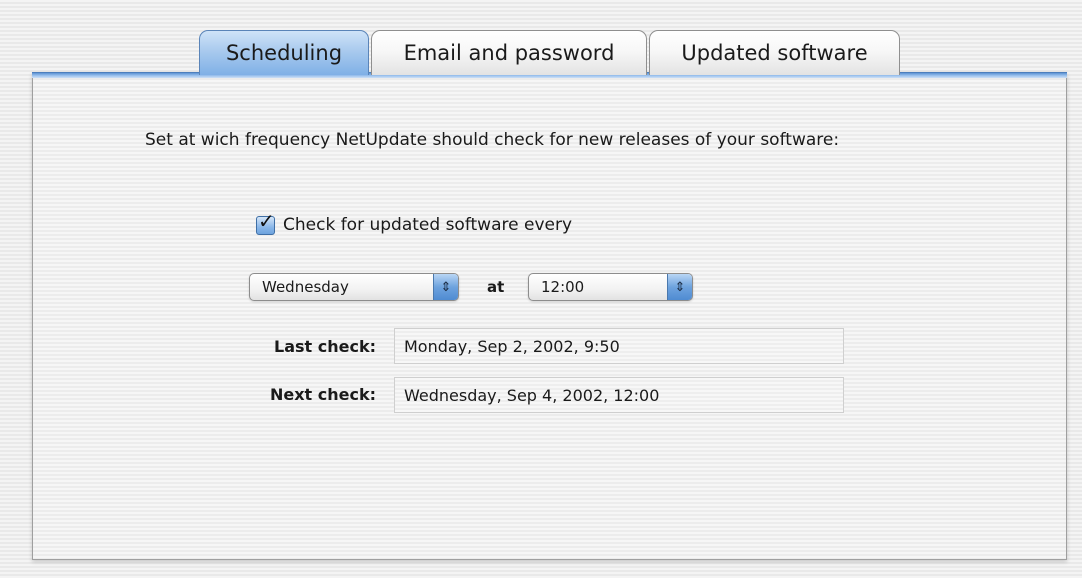  I want to click on tab-updated-software: Updated software, so click(774, 52).